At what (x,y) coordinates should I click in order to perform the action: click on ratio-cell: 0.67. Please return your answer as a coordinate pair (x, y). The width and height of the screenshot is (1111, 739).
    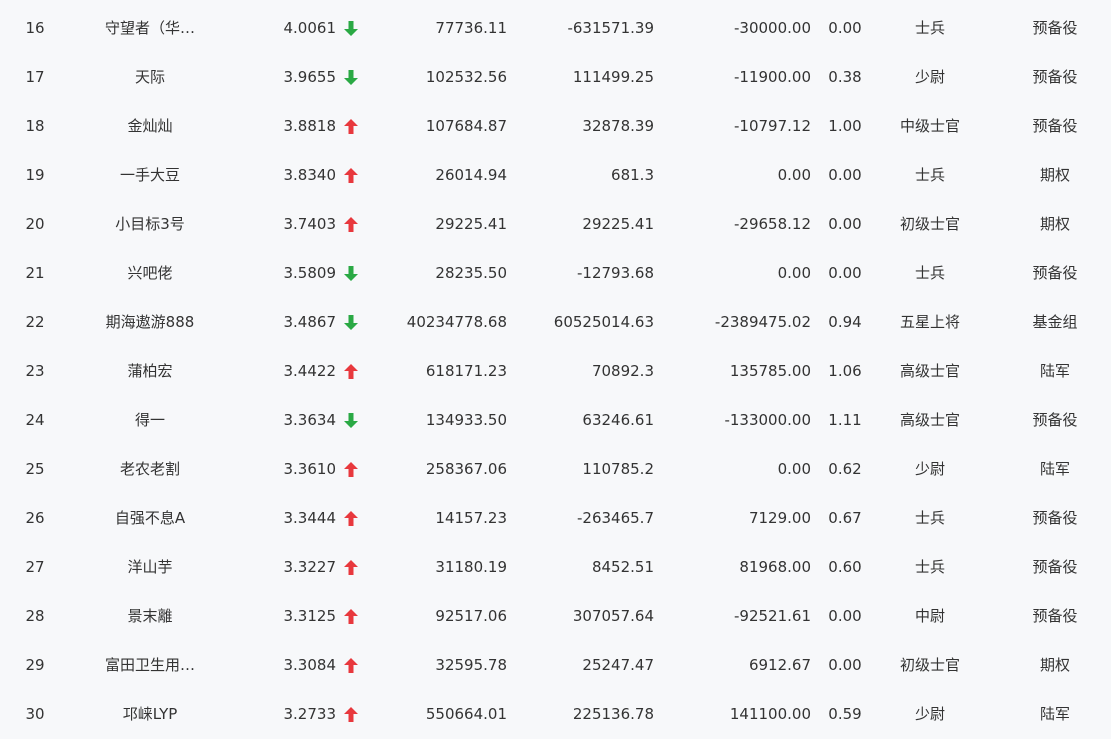
    Looking at the image, I should click on (845, 518).